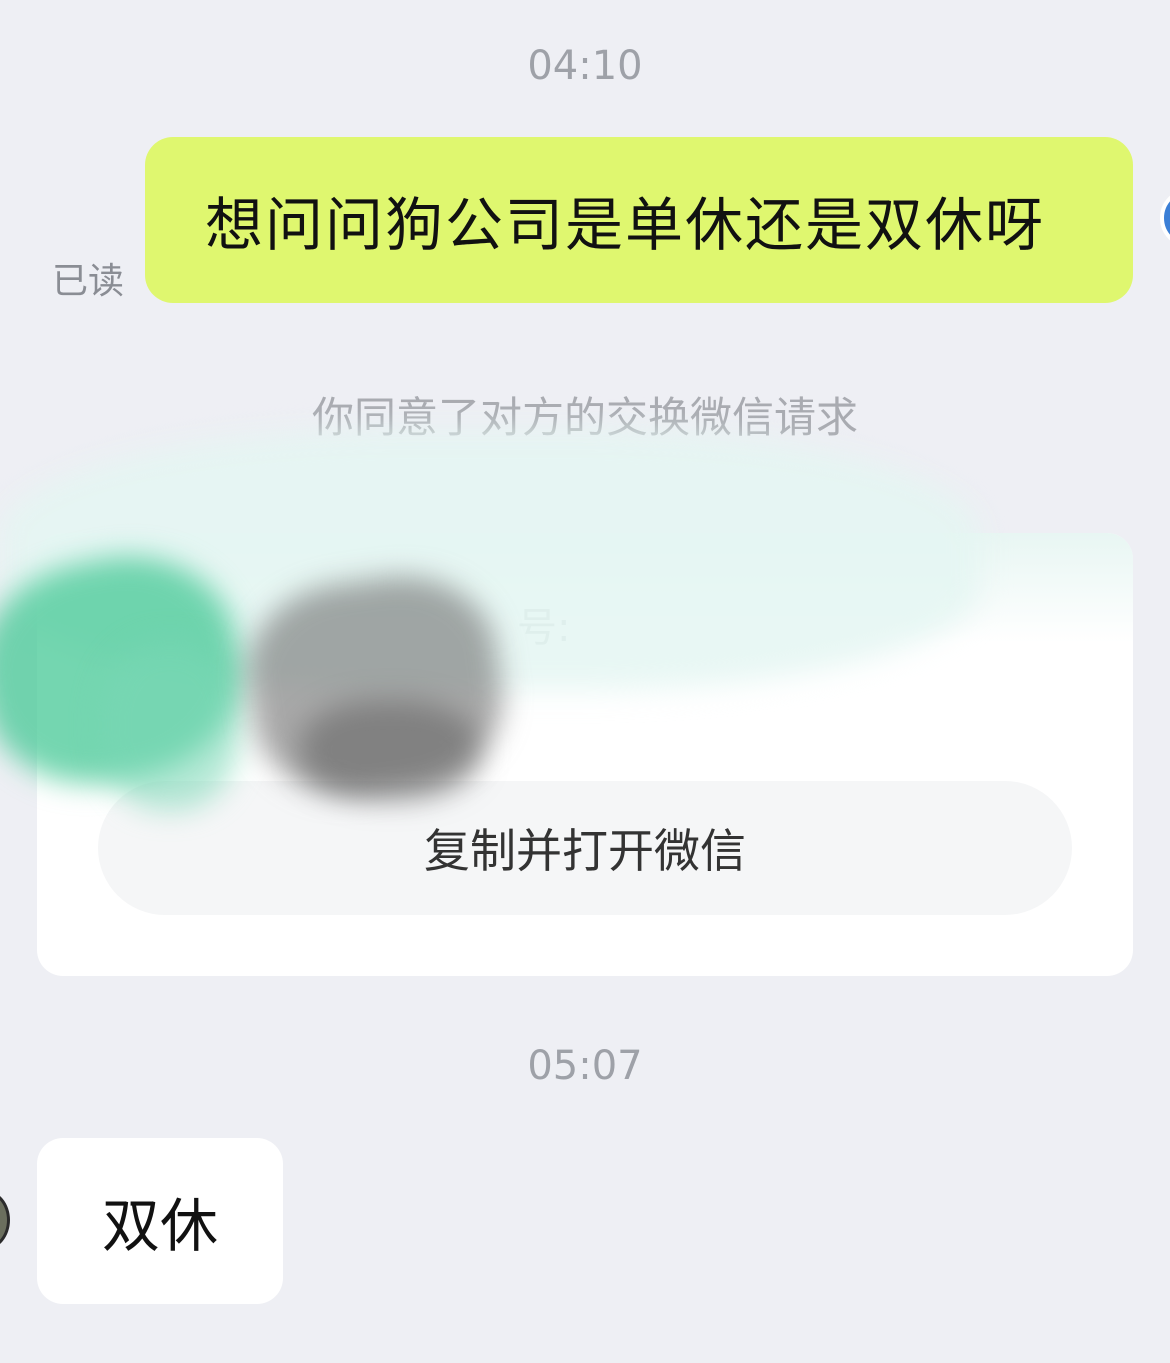  What do you see at coordinates (544, 628) in the screenshot?
I see `wechat-id-label: 号:` at bounding box center [544, 628].